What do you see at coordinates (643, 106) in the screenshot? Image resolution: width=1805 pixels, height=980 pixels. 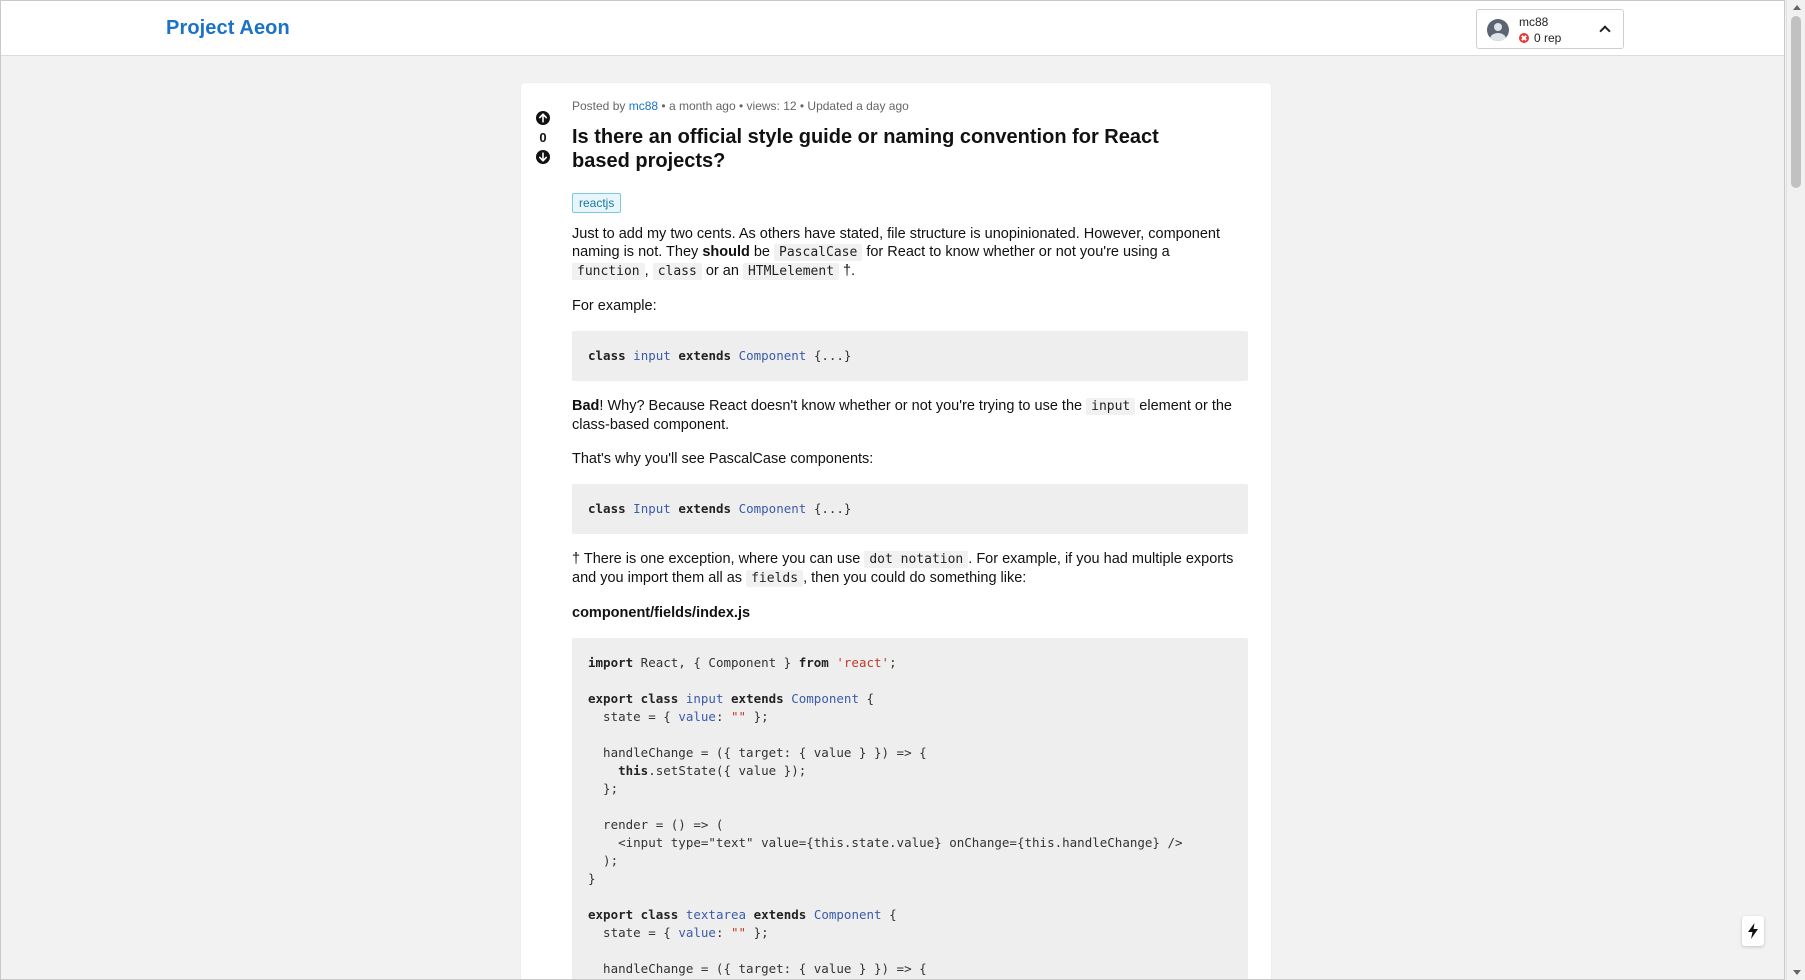 I see `author-link: mc88` at bounding box center [643, 106].